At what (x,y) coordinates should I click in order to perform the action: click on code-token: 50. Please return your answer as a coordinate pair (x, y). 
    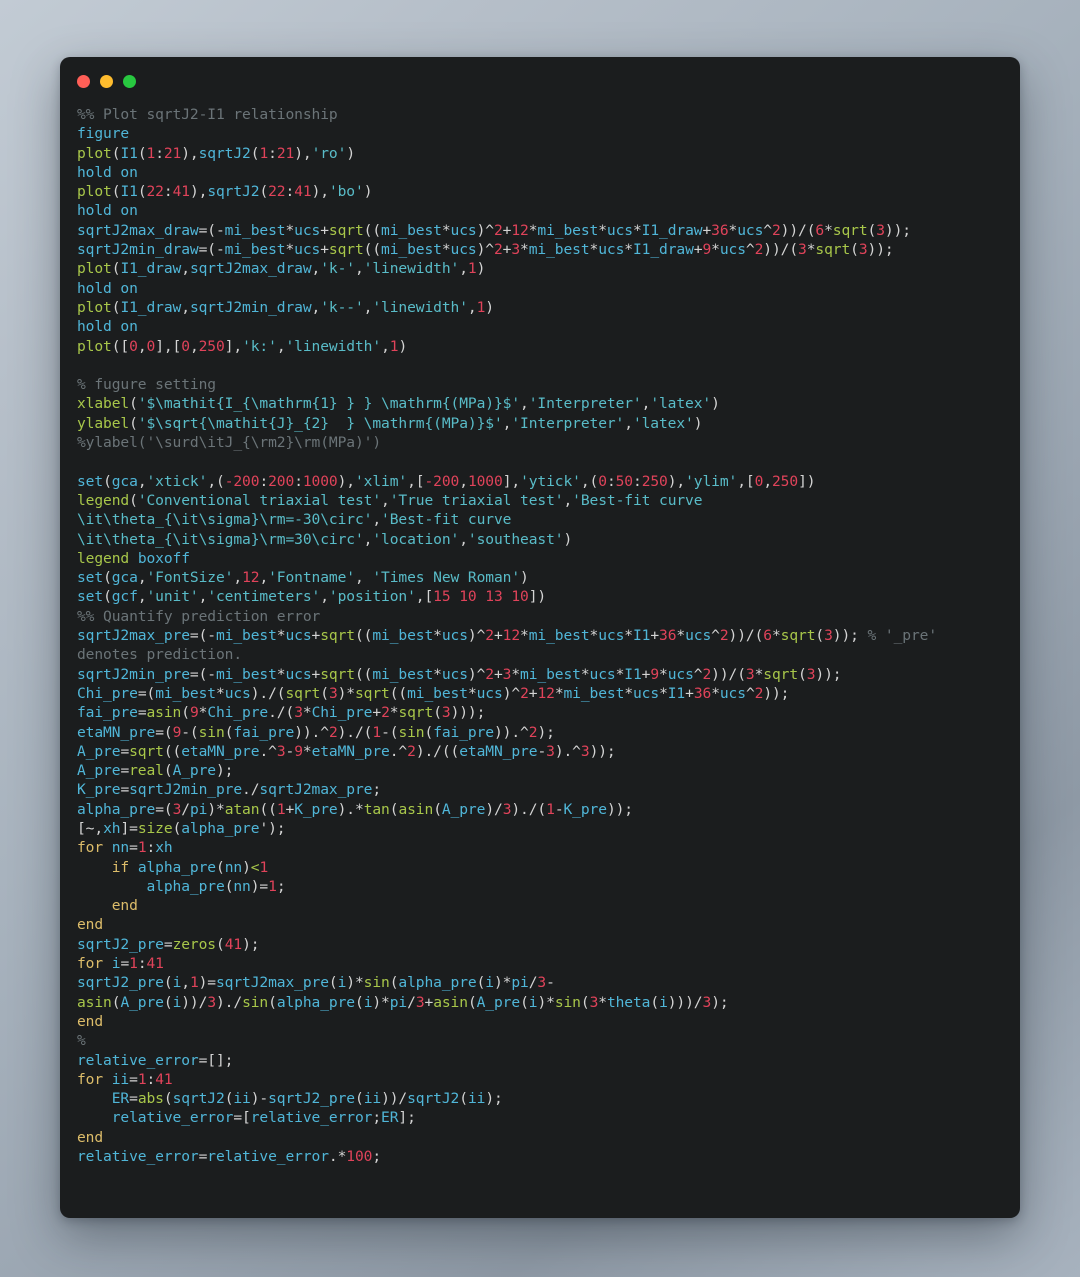
    Looking at the image, I should click on (624, 481).